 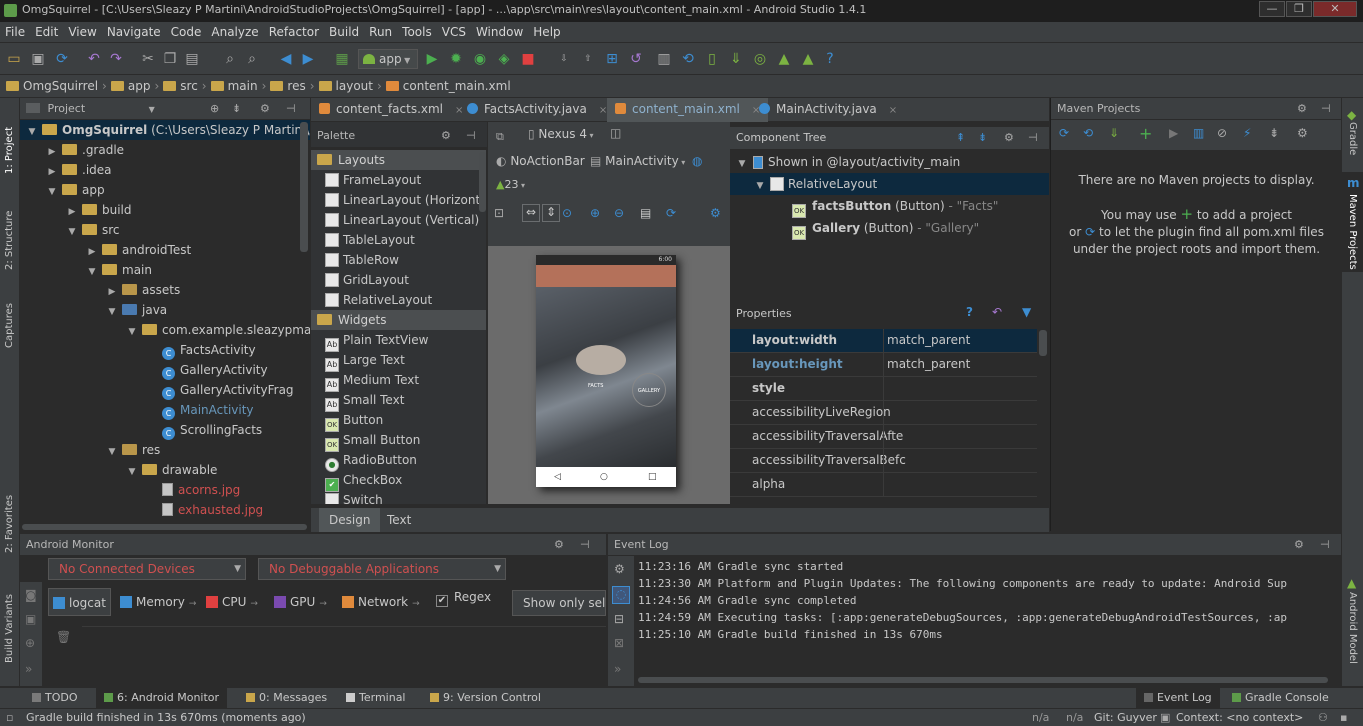 What do you see at coordinates (165, 150) in the screenshot?
I see `tree-item: ▶ .gradle` at bounding box center [165, 150].